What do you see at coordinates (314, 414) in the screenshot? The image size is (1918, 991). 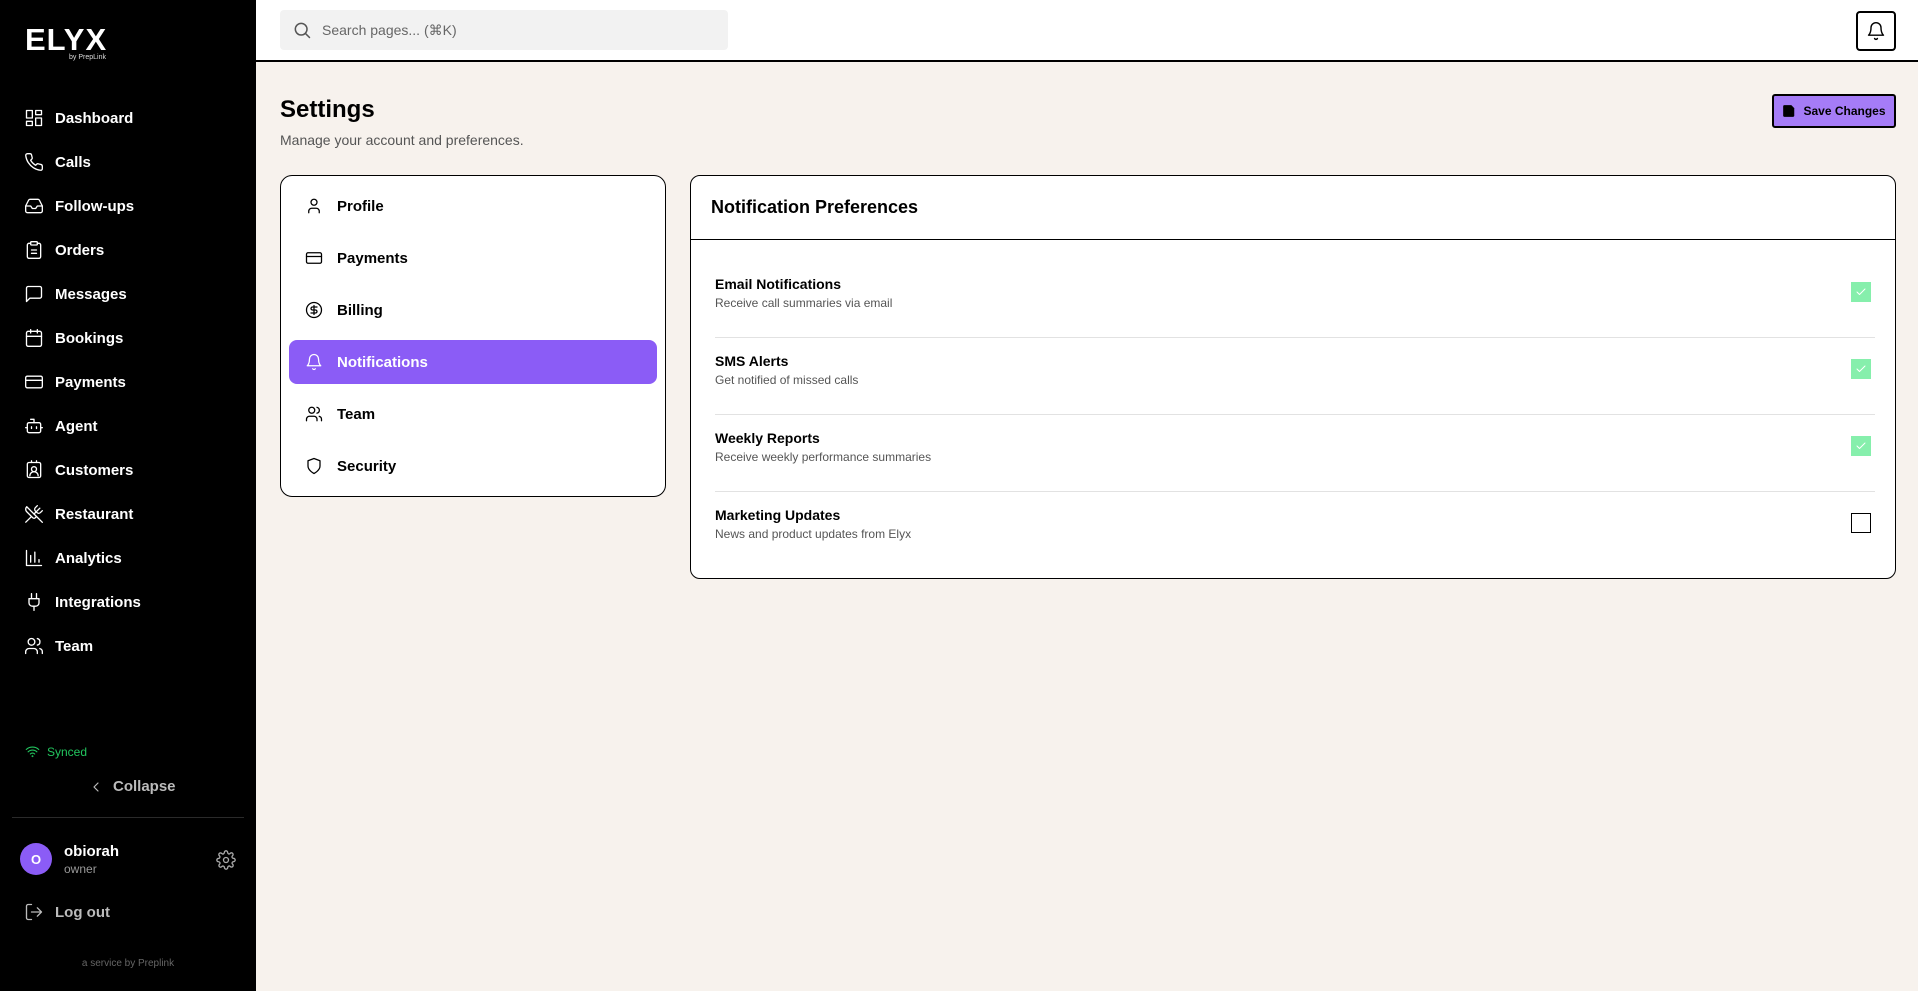 I see `users-icon` at bounding box center [314, 414].